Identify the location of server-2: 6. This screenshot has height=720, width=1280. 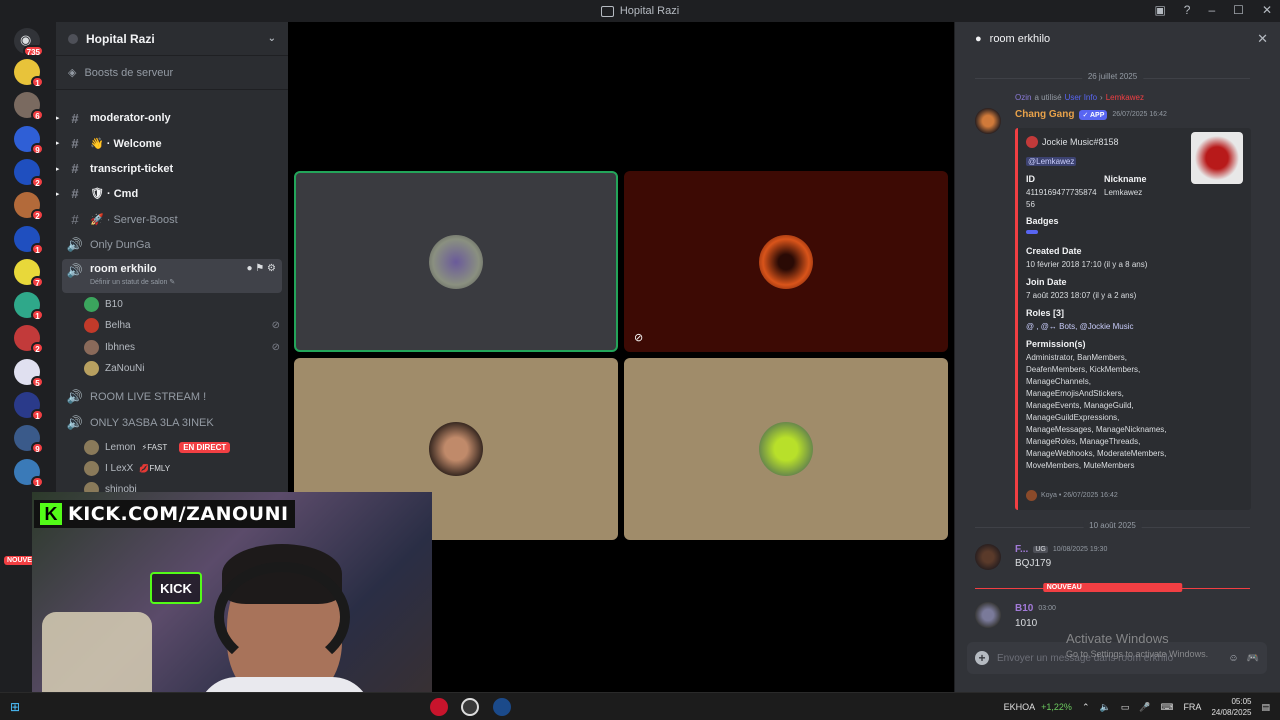
(29, 107).